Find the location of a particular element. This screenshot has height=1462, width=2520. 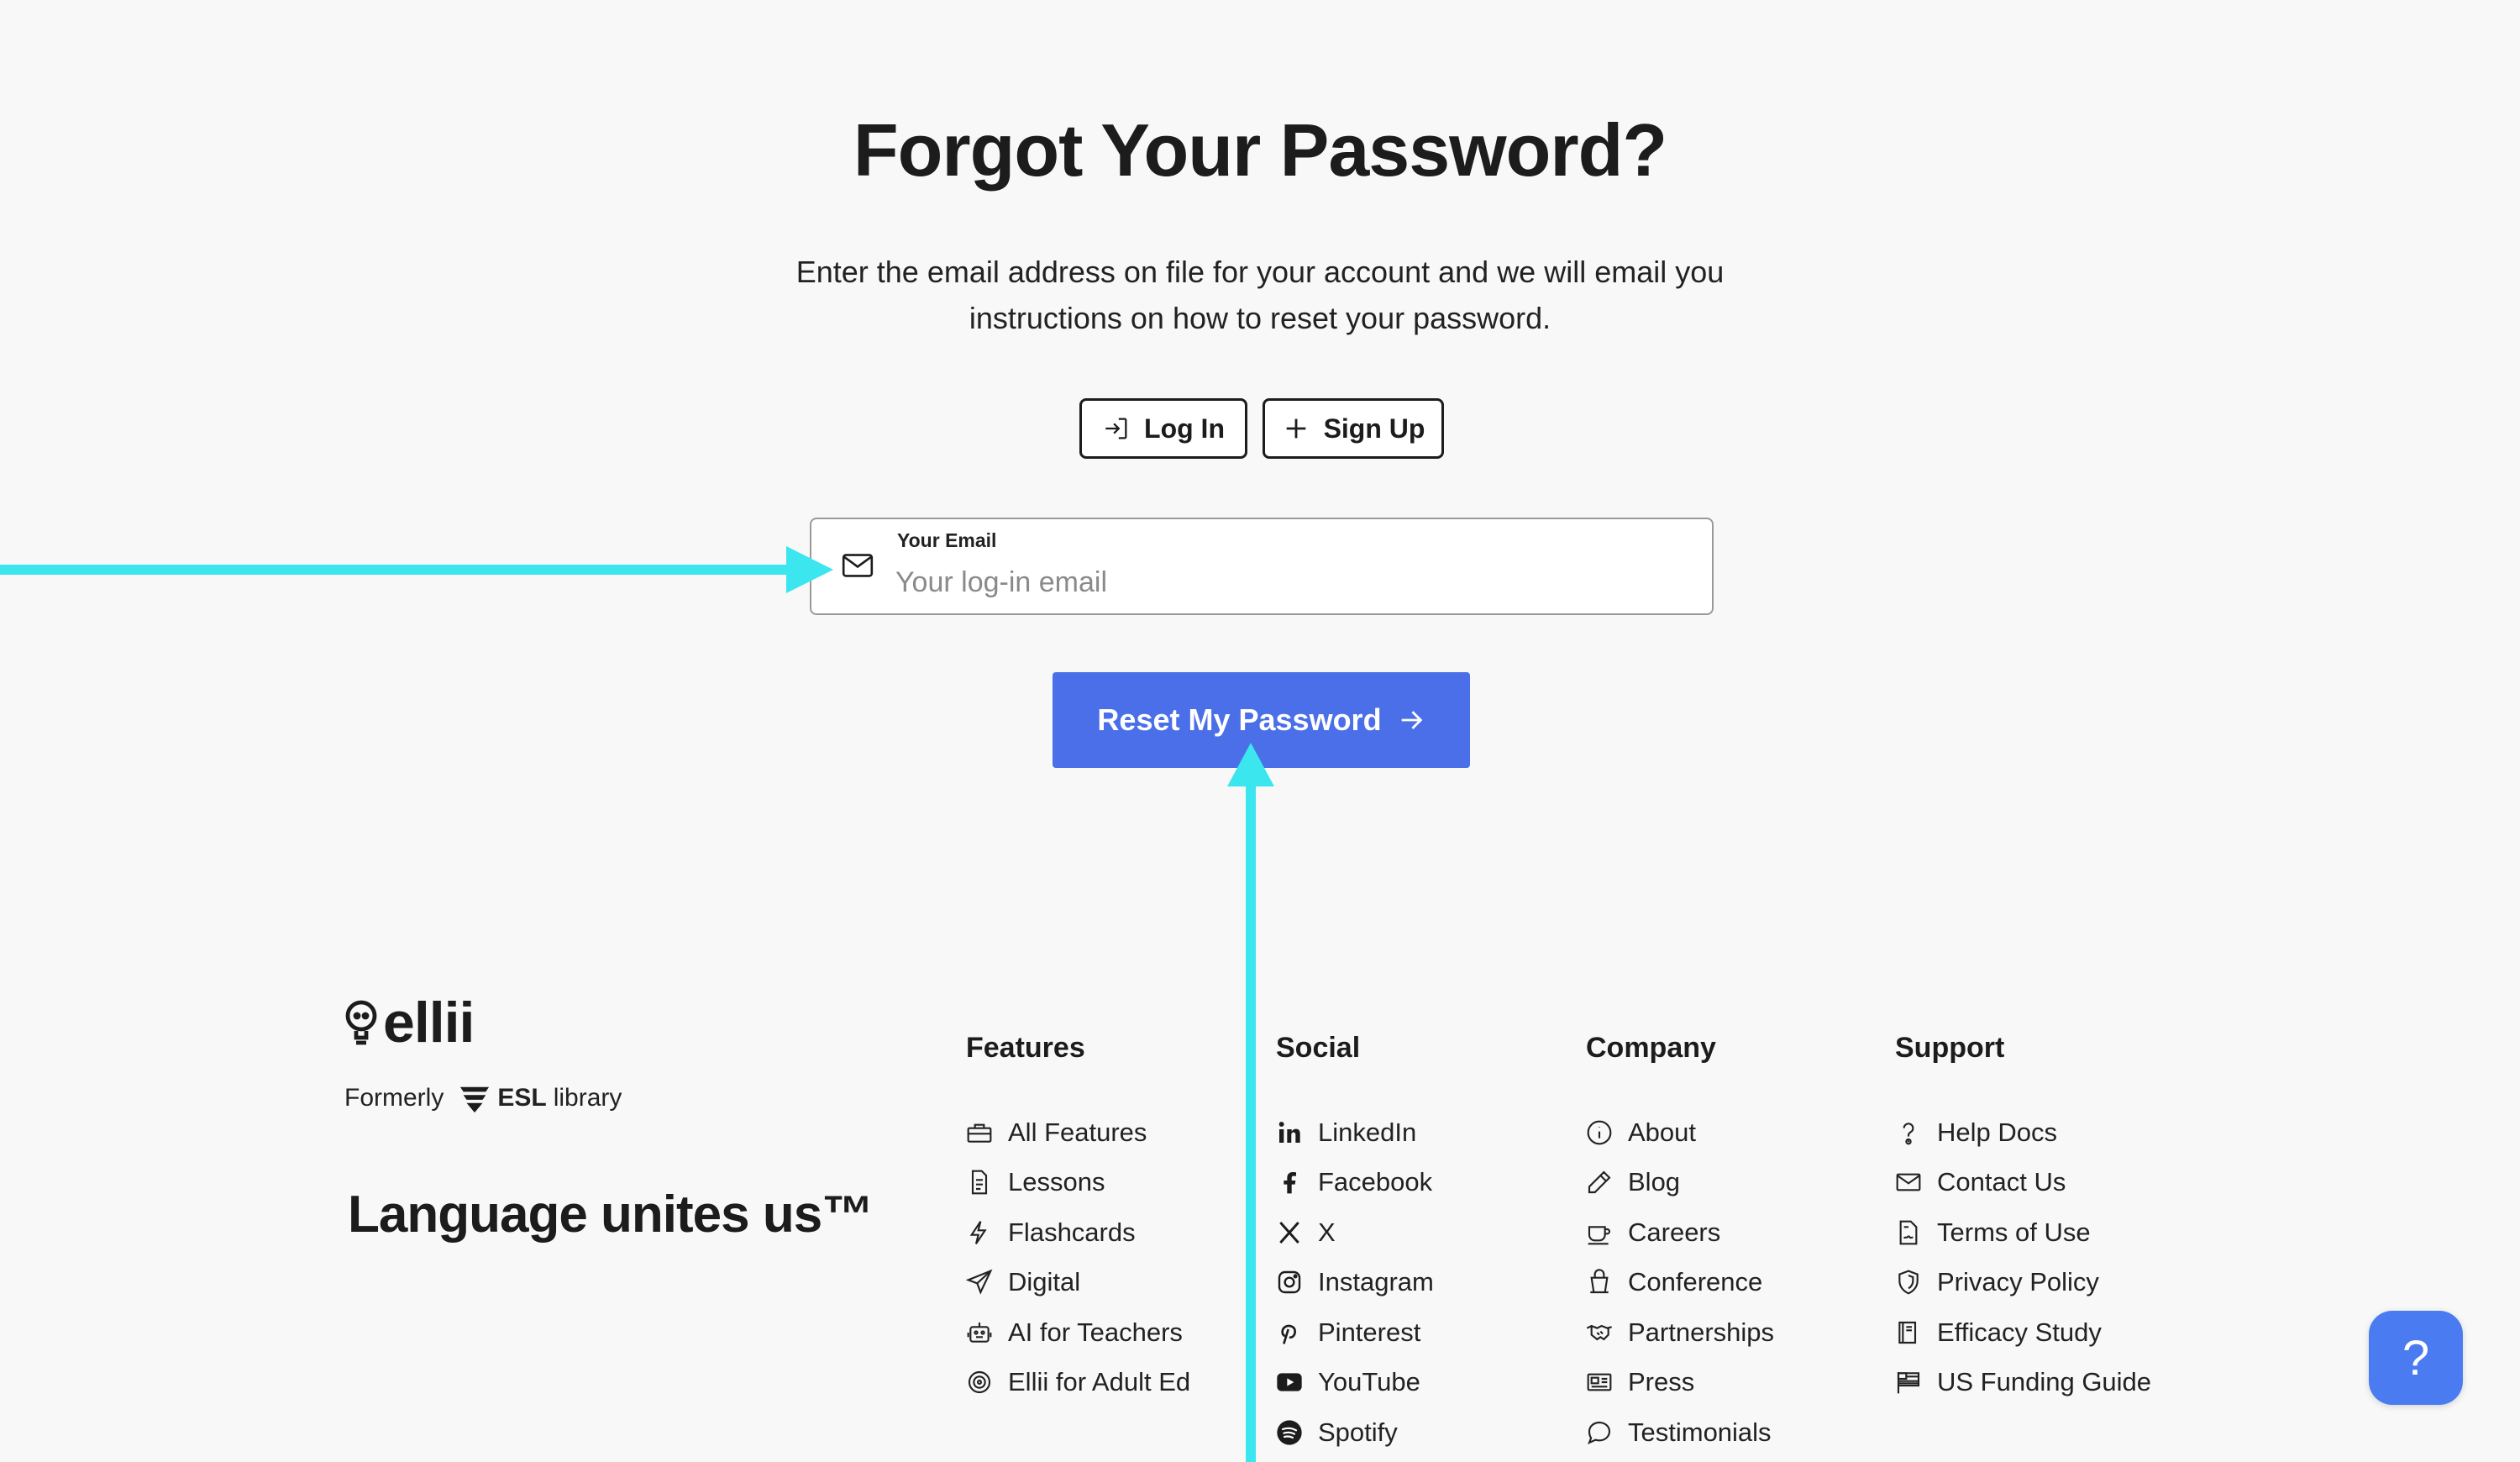

footer-link-pinterest: Pinterest is located at coordinates (1355, 1333).